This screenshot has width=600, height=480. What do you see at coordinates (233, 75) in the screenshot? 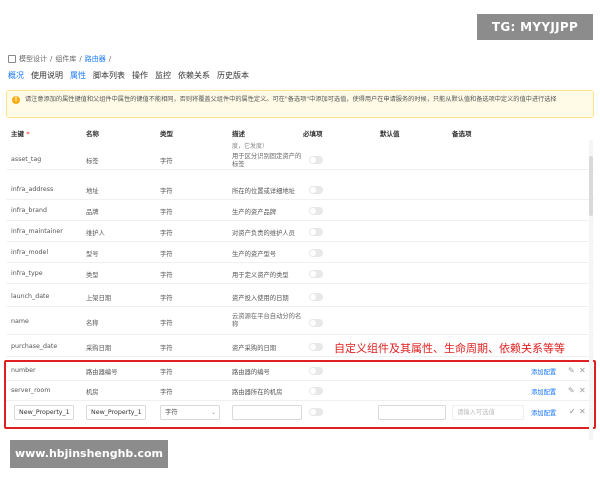
I see `tab-history: 历史版本` at bounding box center [233, 75].